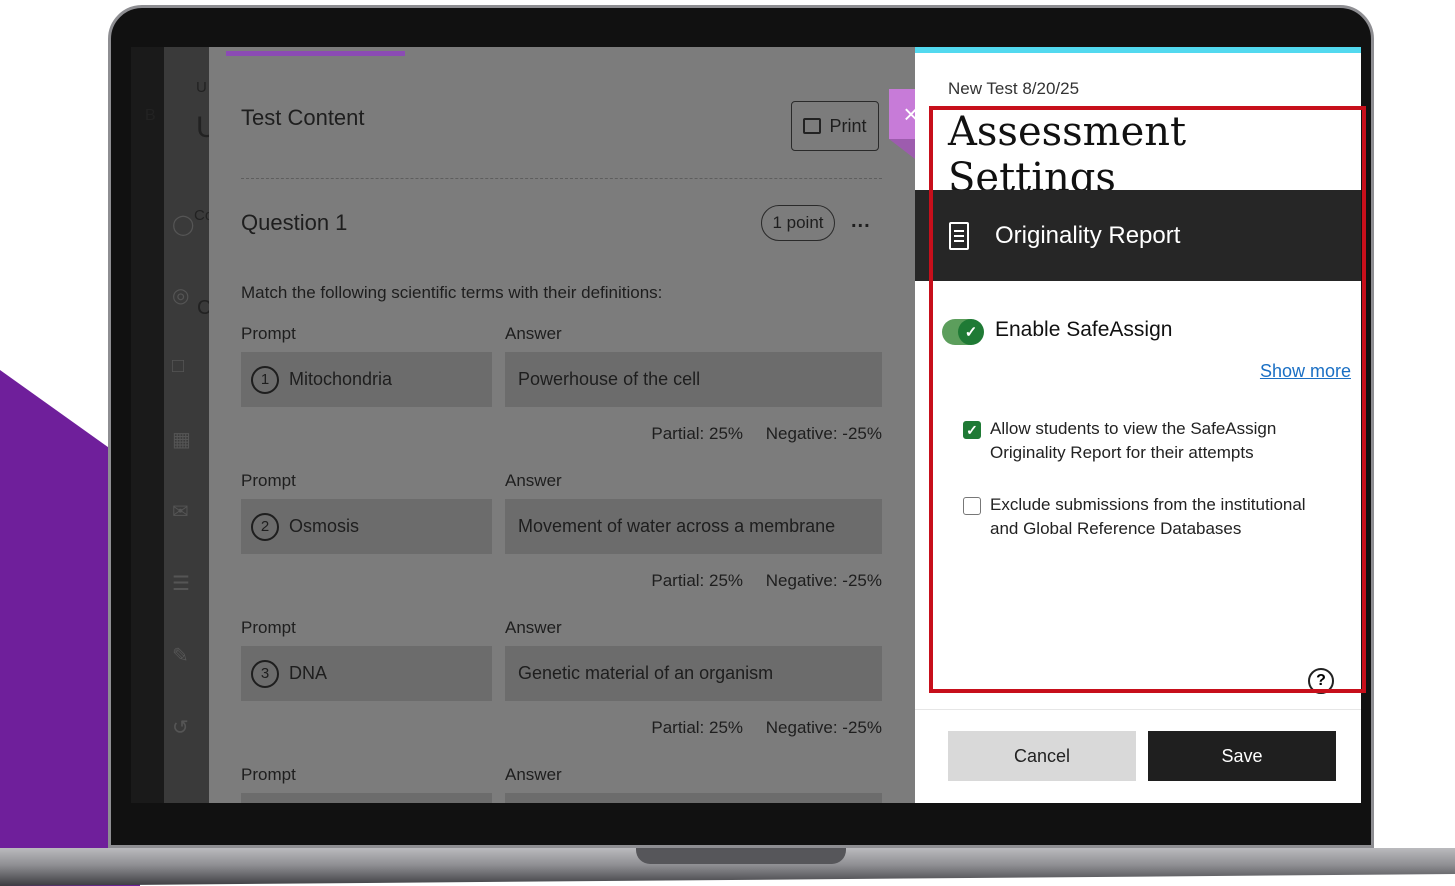 This screenshot has height=886, width=1455. I want to click on answer-field: Powerhouse of the cell, so click(693, 379).